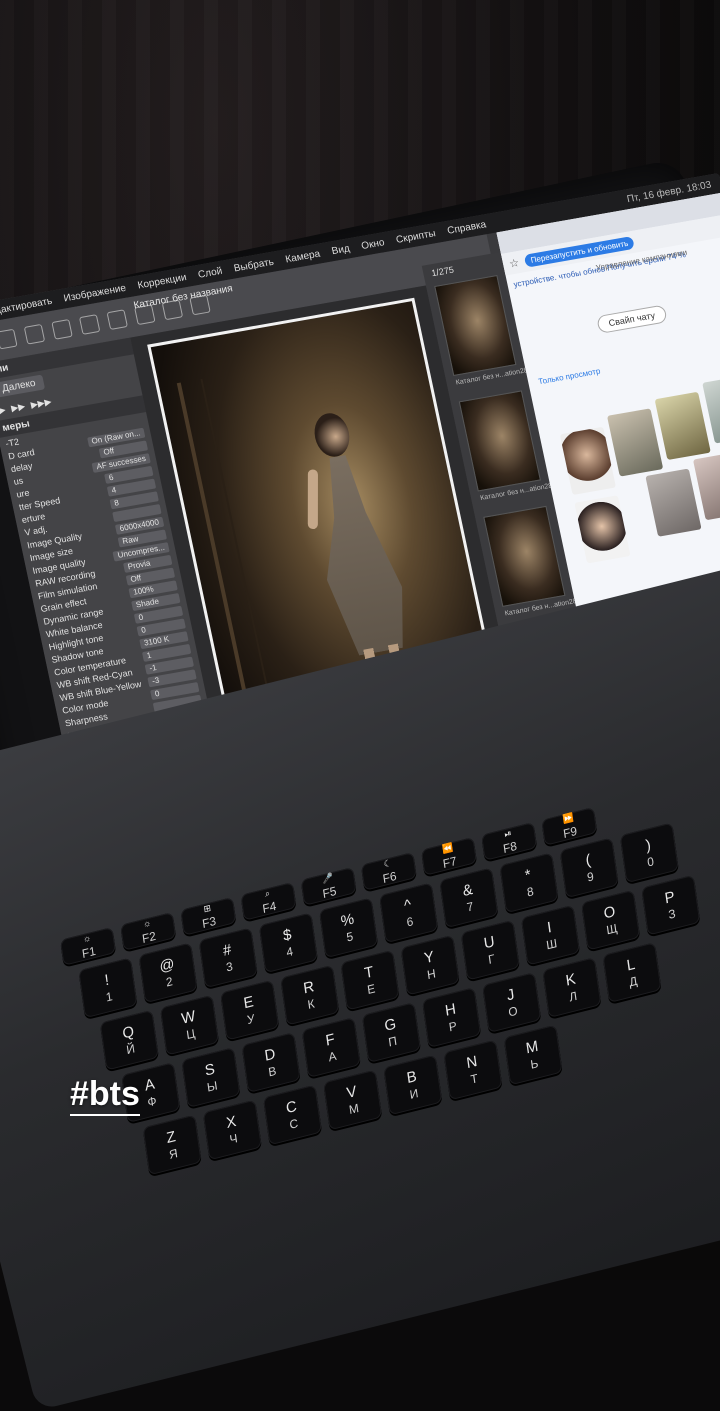 The image size is (720, 1411). What do you see at coordinates (3, 410) in the screenshot?
I see `play-icon: ▶` at bounding box center [3, 410].